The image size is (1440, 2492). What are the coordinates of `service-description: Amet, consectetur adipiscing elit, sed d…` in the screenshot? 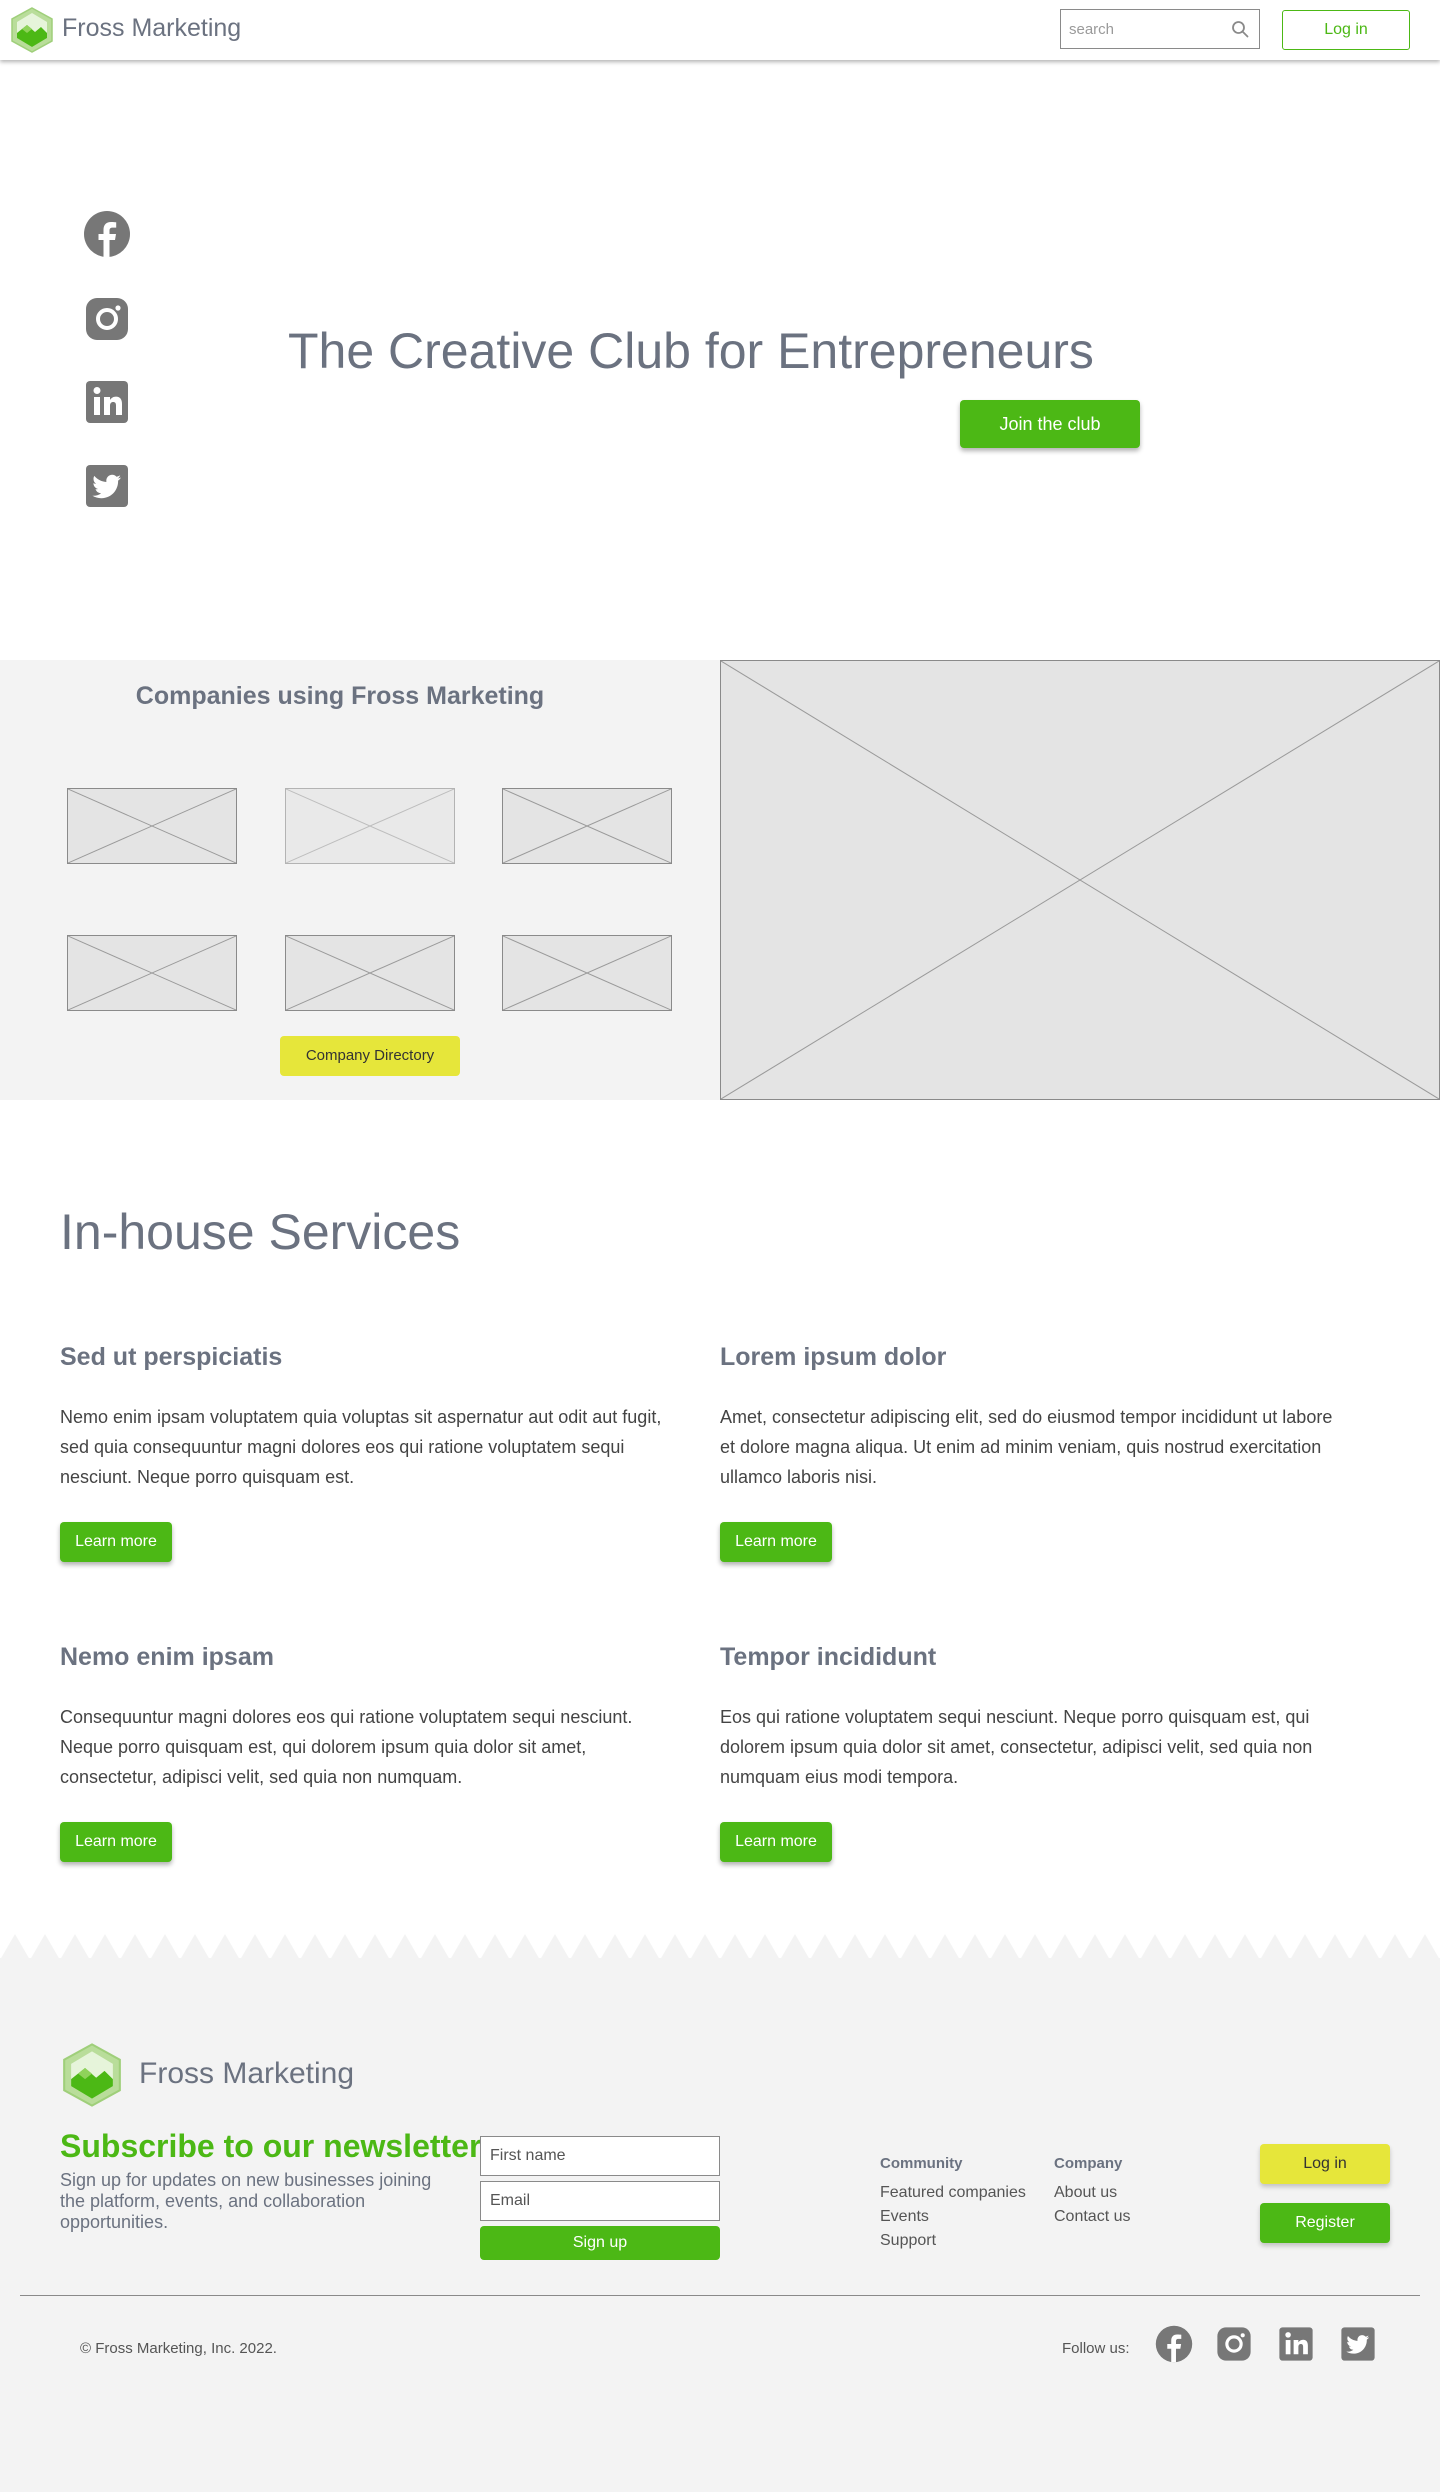 It's located at (1026, 1447).